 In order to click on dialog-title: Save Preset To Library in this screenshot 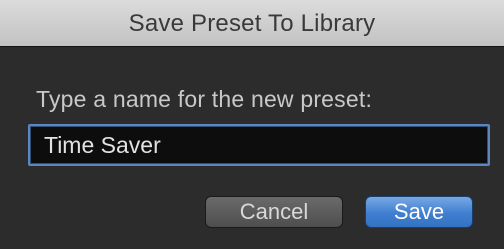, I will do `click(252, 23)`.